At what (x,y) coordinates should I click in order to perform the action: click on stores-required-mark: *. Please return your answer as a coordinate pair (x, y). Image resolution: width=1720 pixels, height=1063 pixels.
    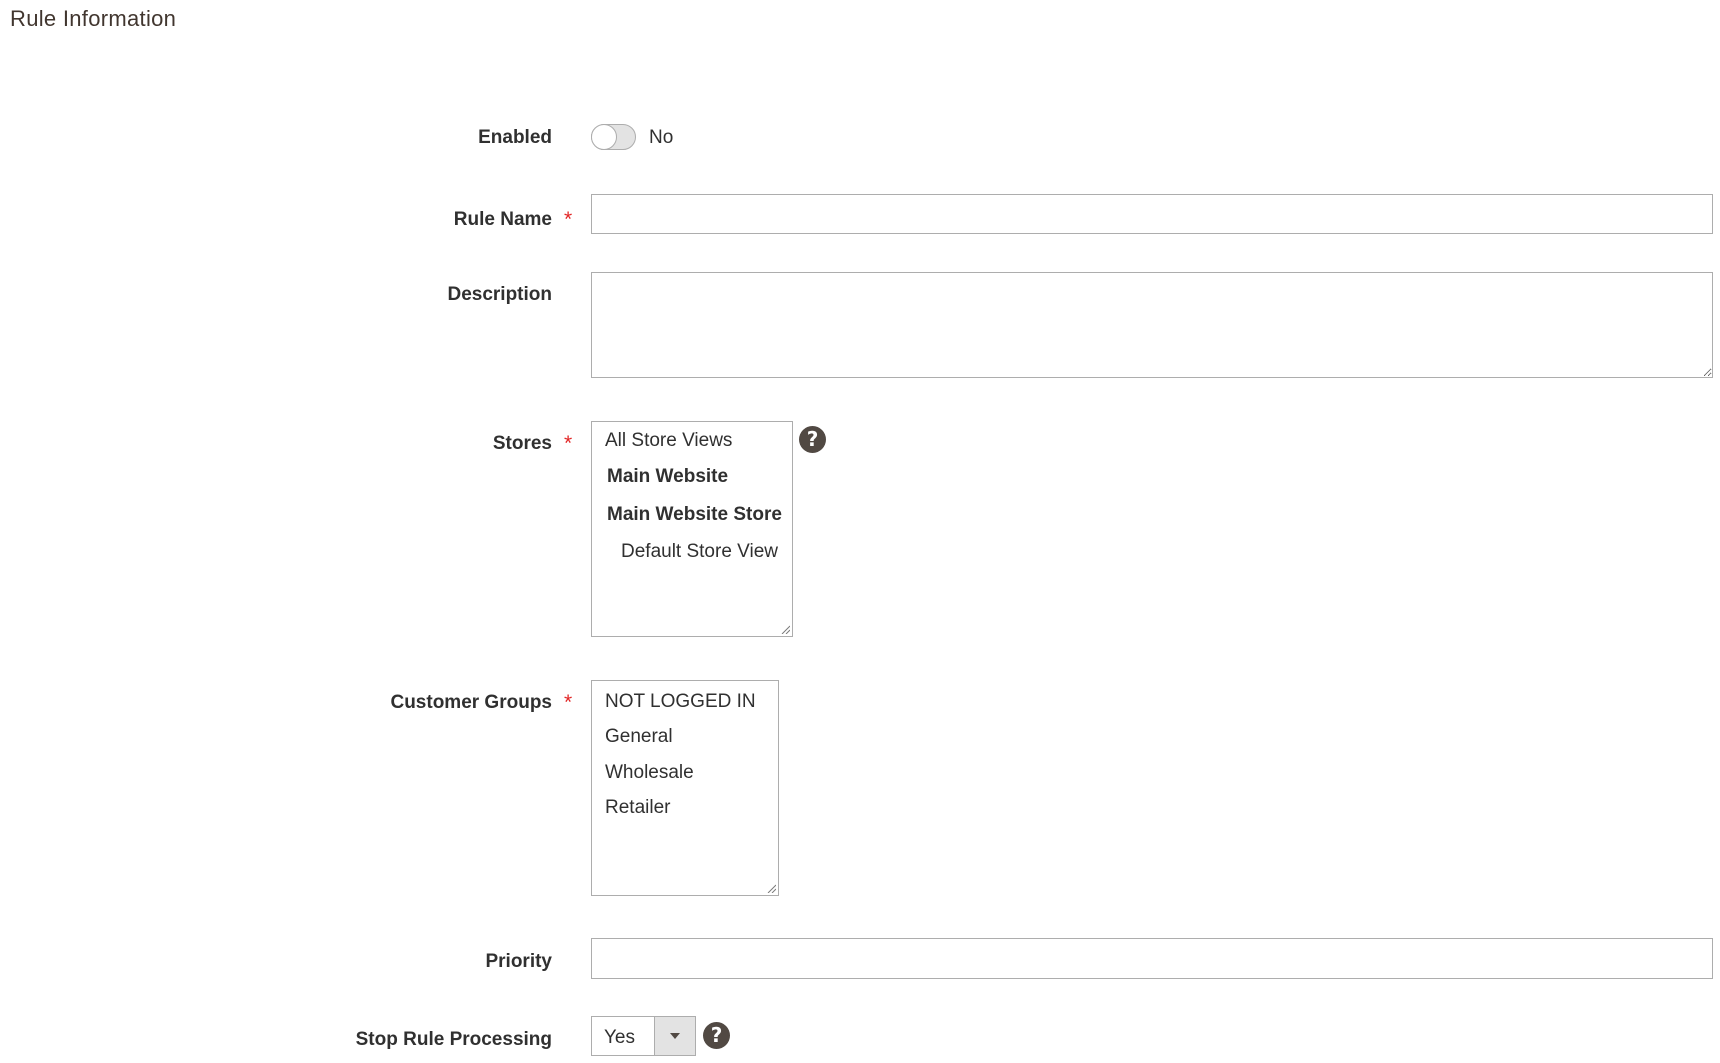
    Looking at the image, I should click on (568, 443).